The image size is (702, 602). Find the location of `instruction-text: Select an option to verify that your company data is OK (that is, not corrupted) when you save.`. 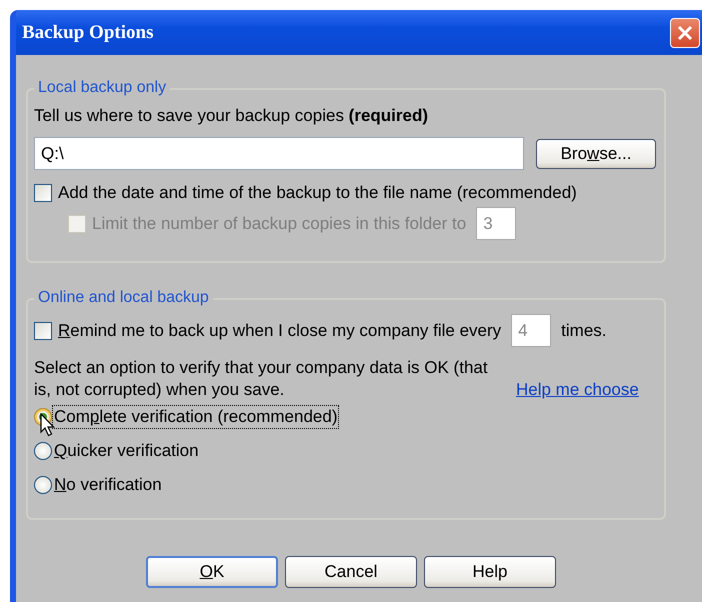

instruction-text: Select an option to verify that your company data is OK (that is, not corrupted) when you save. is located at coordinates (261, 379).